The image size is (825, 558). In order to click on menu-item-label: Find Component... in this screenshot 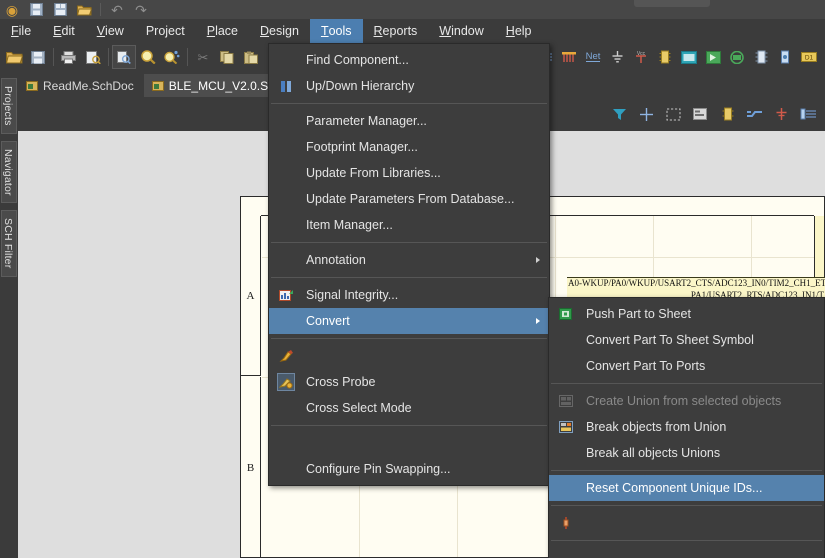, I will do `click(357, 60)`.